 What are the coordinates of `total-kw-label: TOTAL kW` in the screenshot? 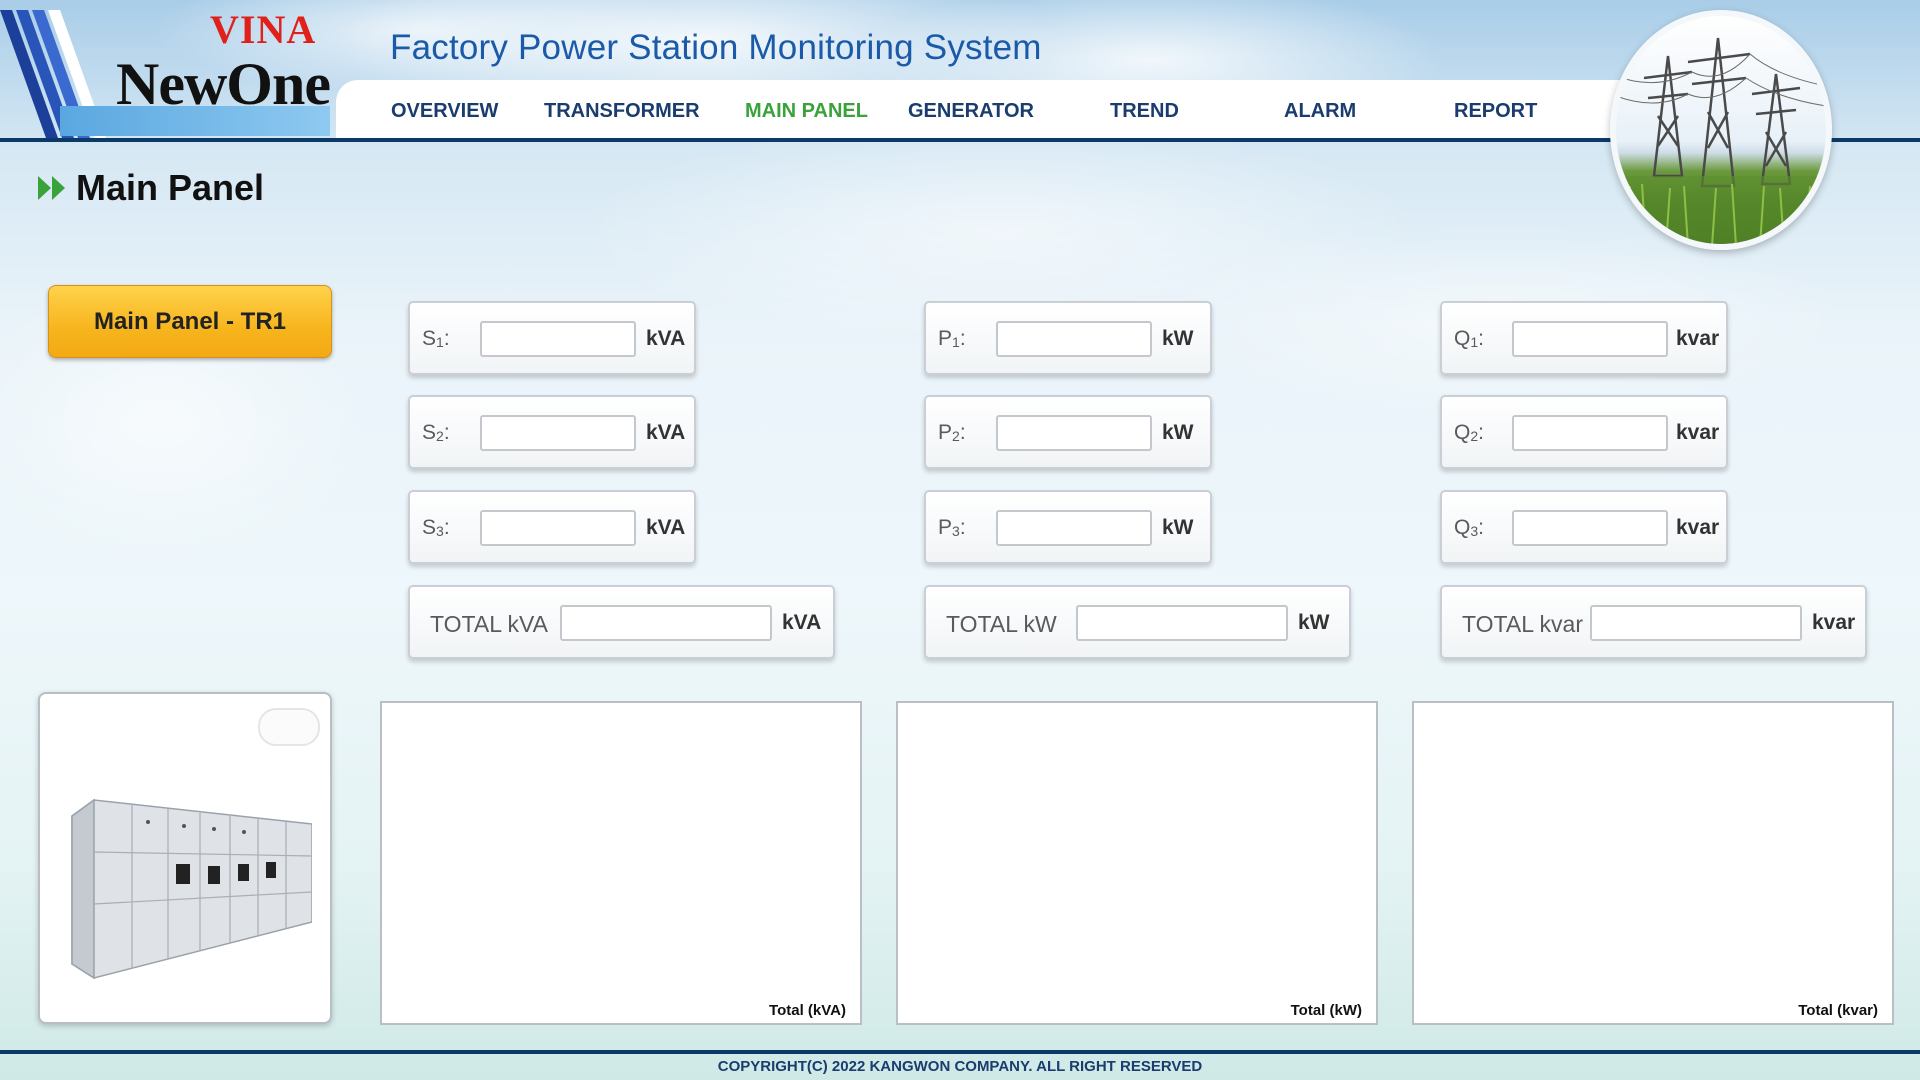 It's located at (1001, 624).